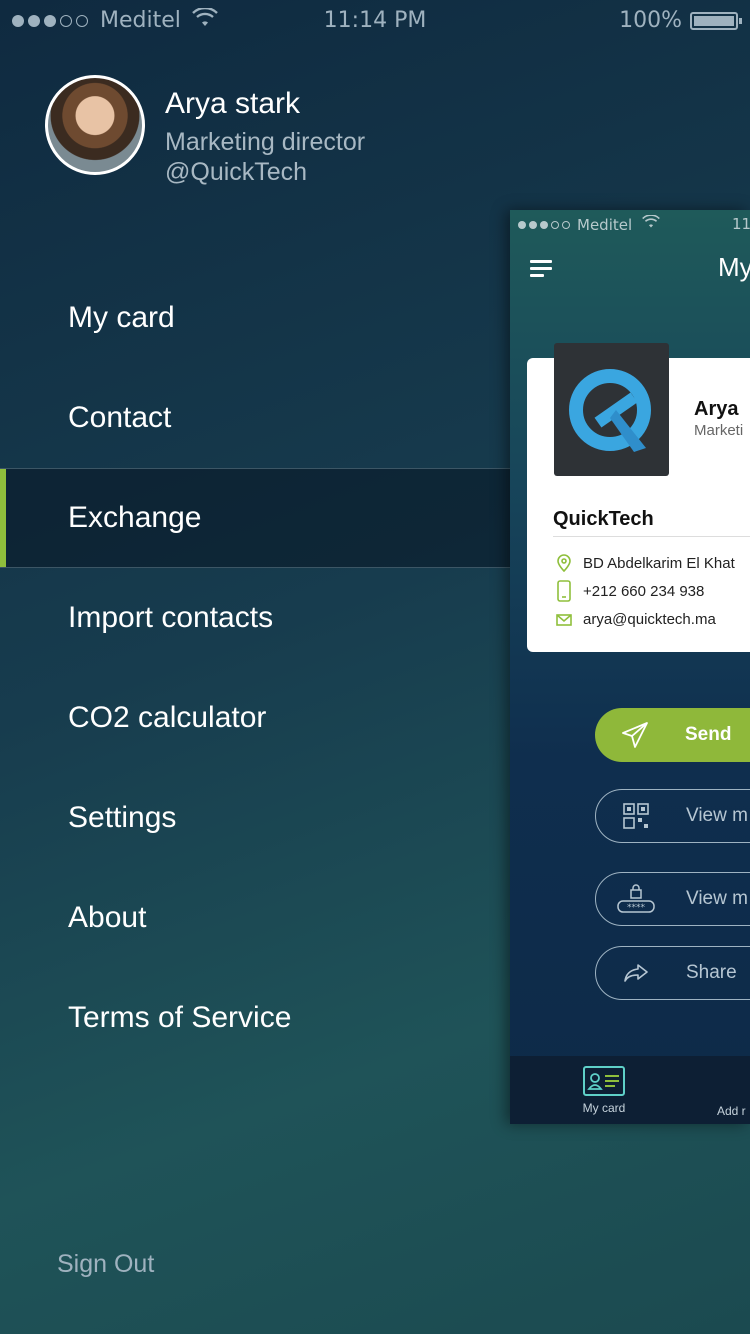  What do you see at coordinates (255, 818) in the screenshot?
I see `menu-item-settings: Settings` at bounding box center [255, 818].